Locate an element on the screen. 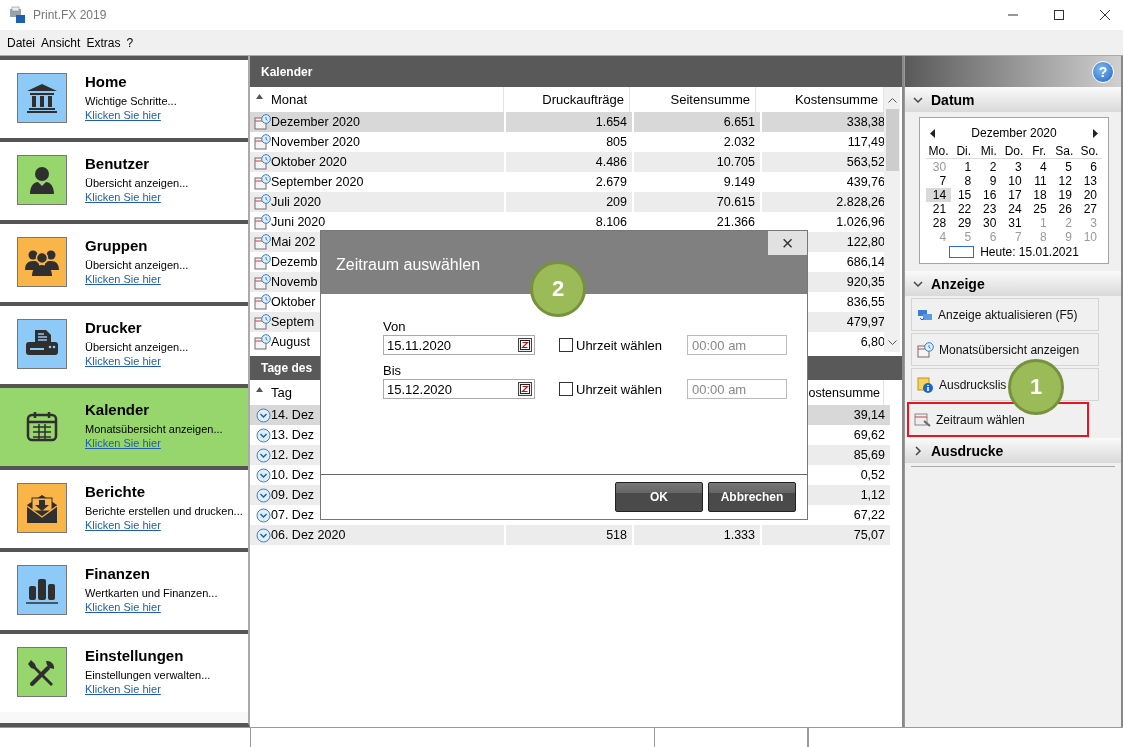 The image size is (1123, 747). table-cell: 06. Dez 2020 is located at coordinates (387, 535).